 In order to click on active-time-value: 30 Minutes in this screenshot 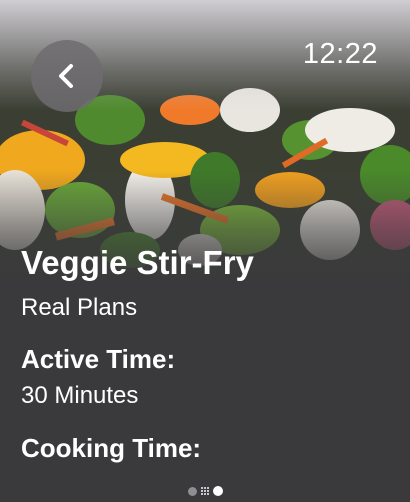, I will do `click(80, 395)`.